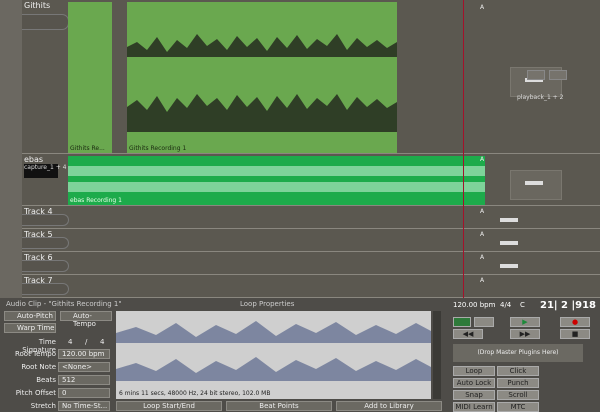 This screenshot has width=600, height=412. What do you see at coordinates (462, 322) in the screenshot?
I see `loop-toggle-icon` at bounding box center [462, 322].